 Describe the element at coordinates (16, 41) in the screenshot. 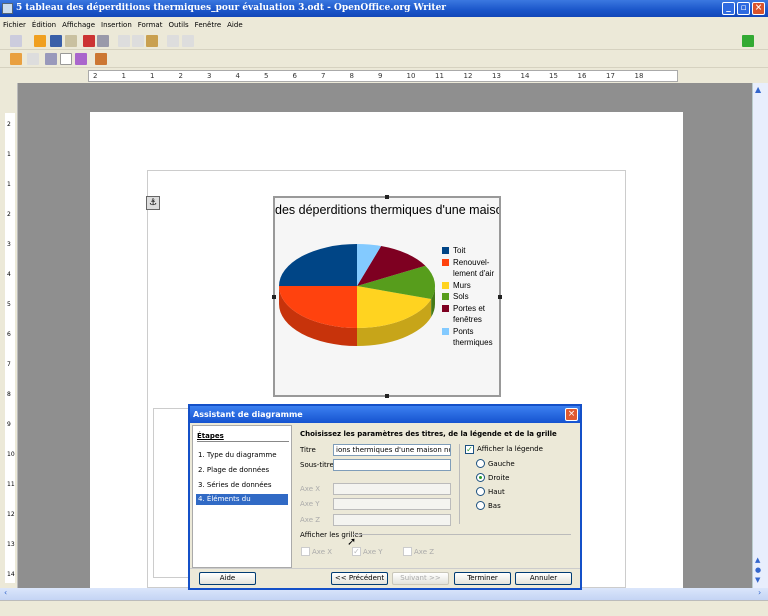

I see `new-document-icon` at that location.